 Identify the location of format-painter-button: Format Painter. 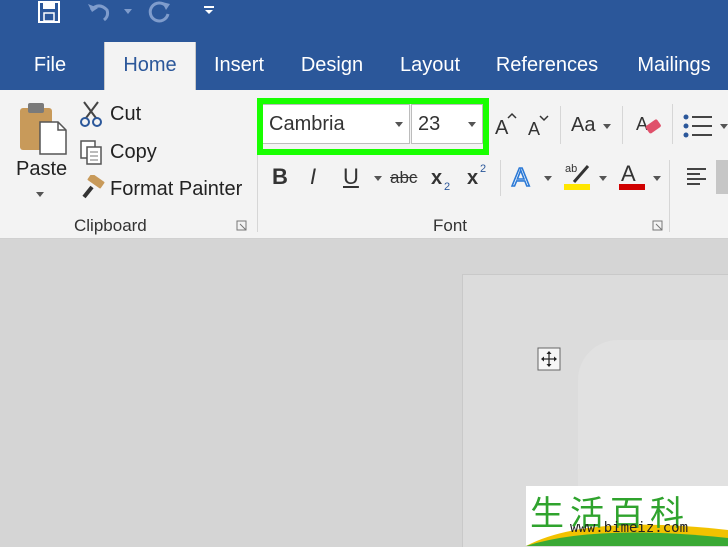
(176, 189).